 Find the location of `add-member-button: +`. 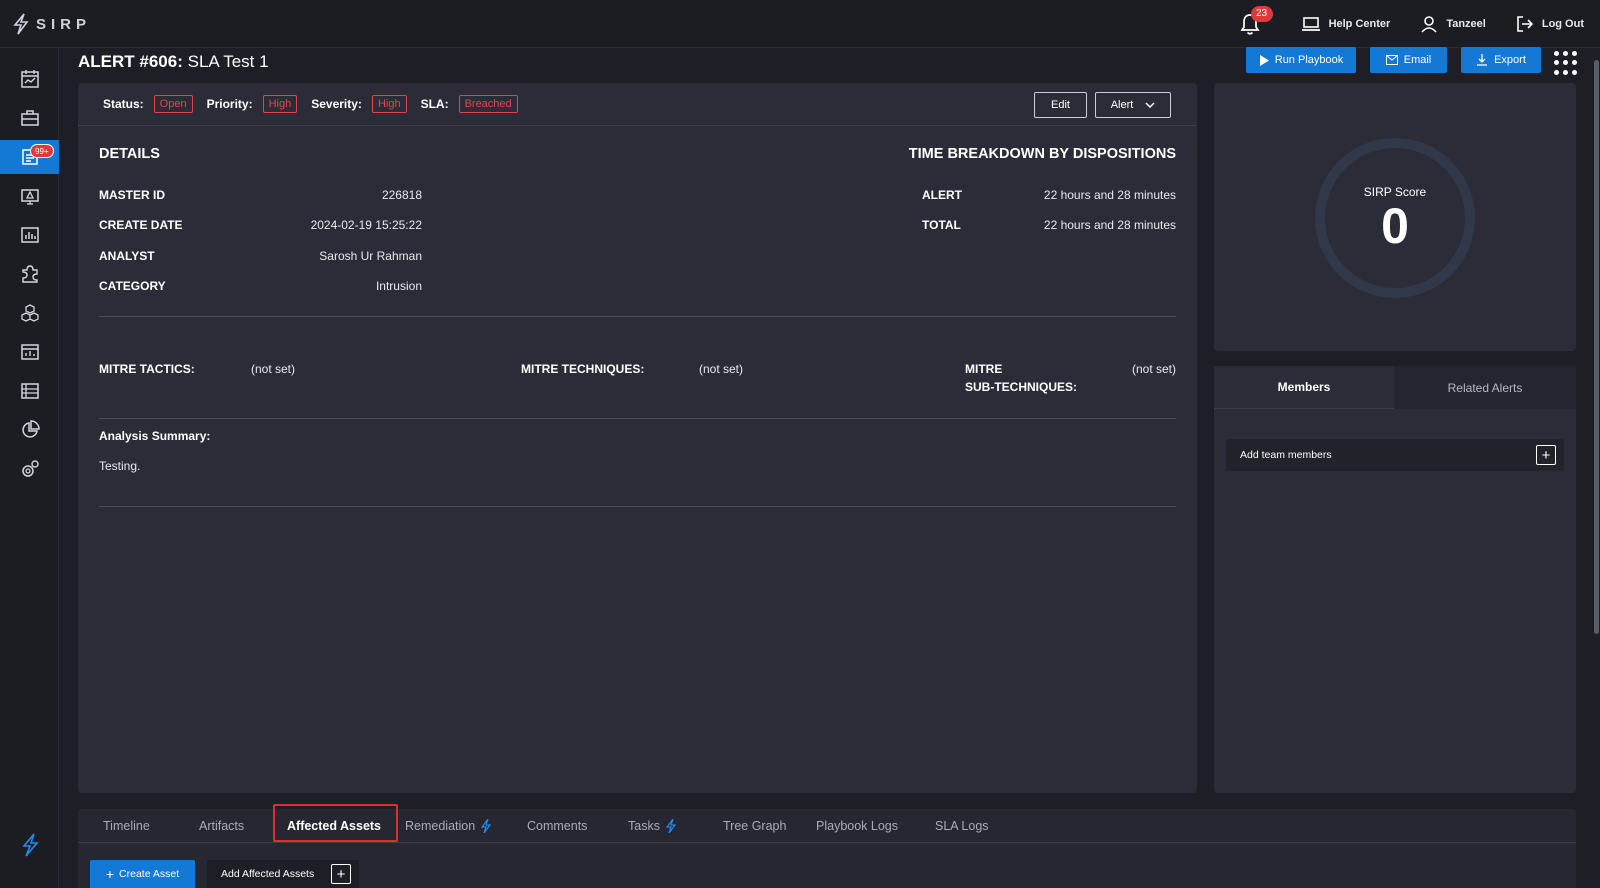

add-member-button: + is located at coordinates (1546, 455).